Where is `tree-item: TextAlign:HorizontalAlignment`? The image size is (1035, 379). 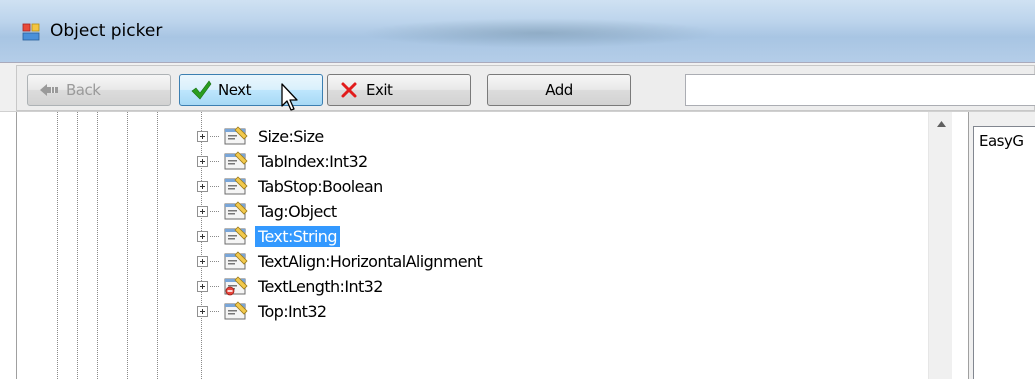
tree-item: TextAlign:HorizontalAlignment is located at coordinates (341, 261).